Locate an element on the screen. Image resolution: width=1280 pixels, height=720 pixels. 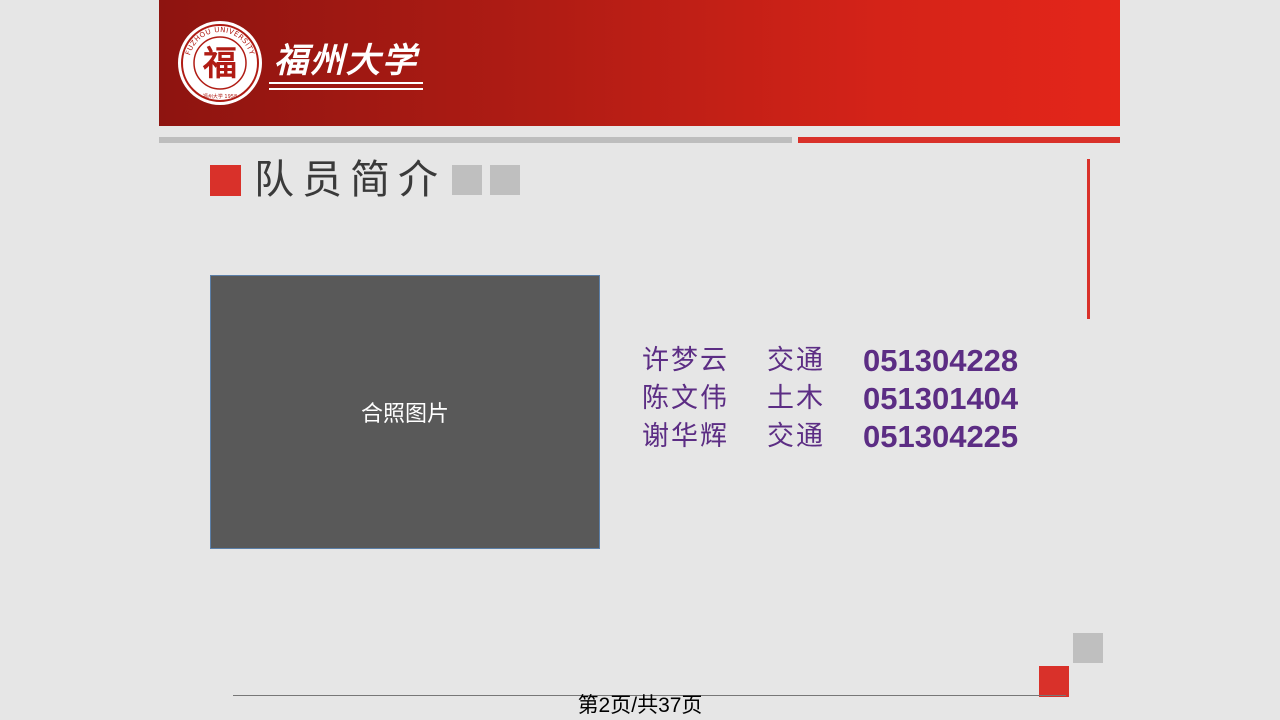
member-student-id: 051304228 is located at coordinates (941, 360).